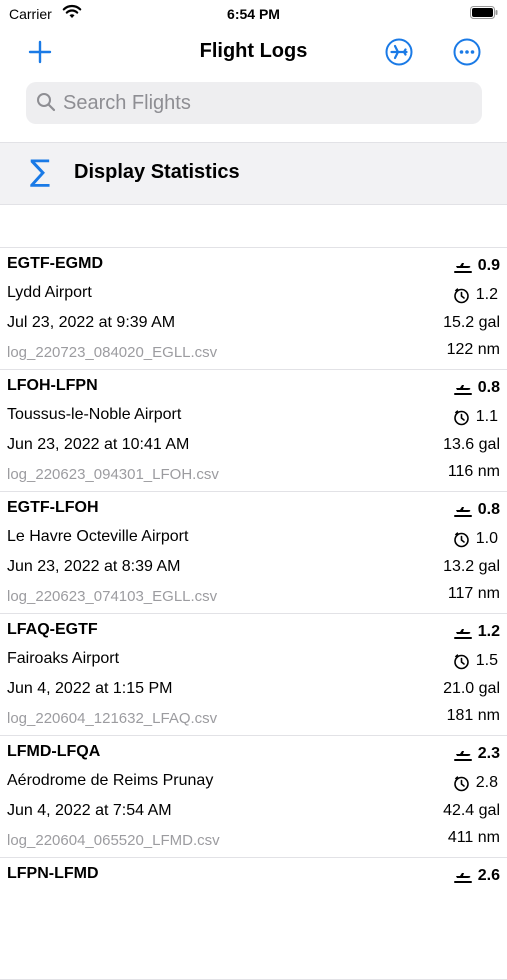  What do you see at coordinates (399, 52) in the screenshot?
I see `airplane-circle-icon` at bounding box center [399, 52].